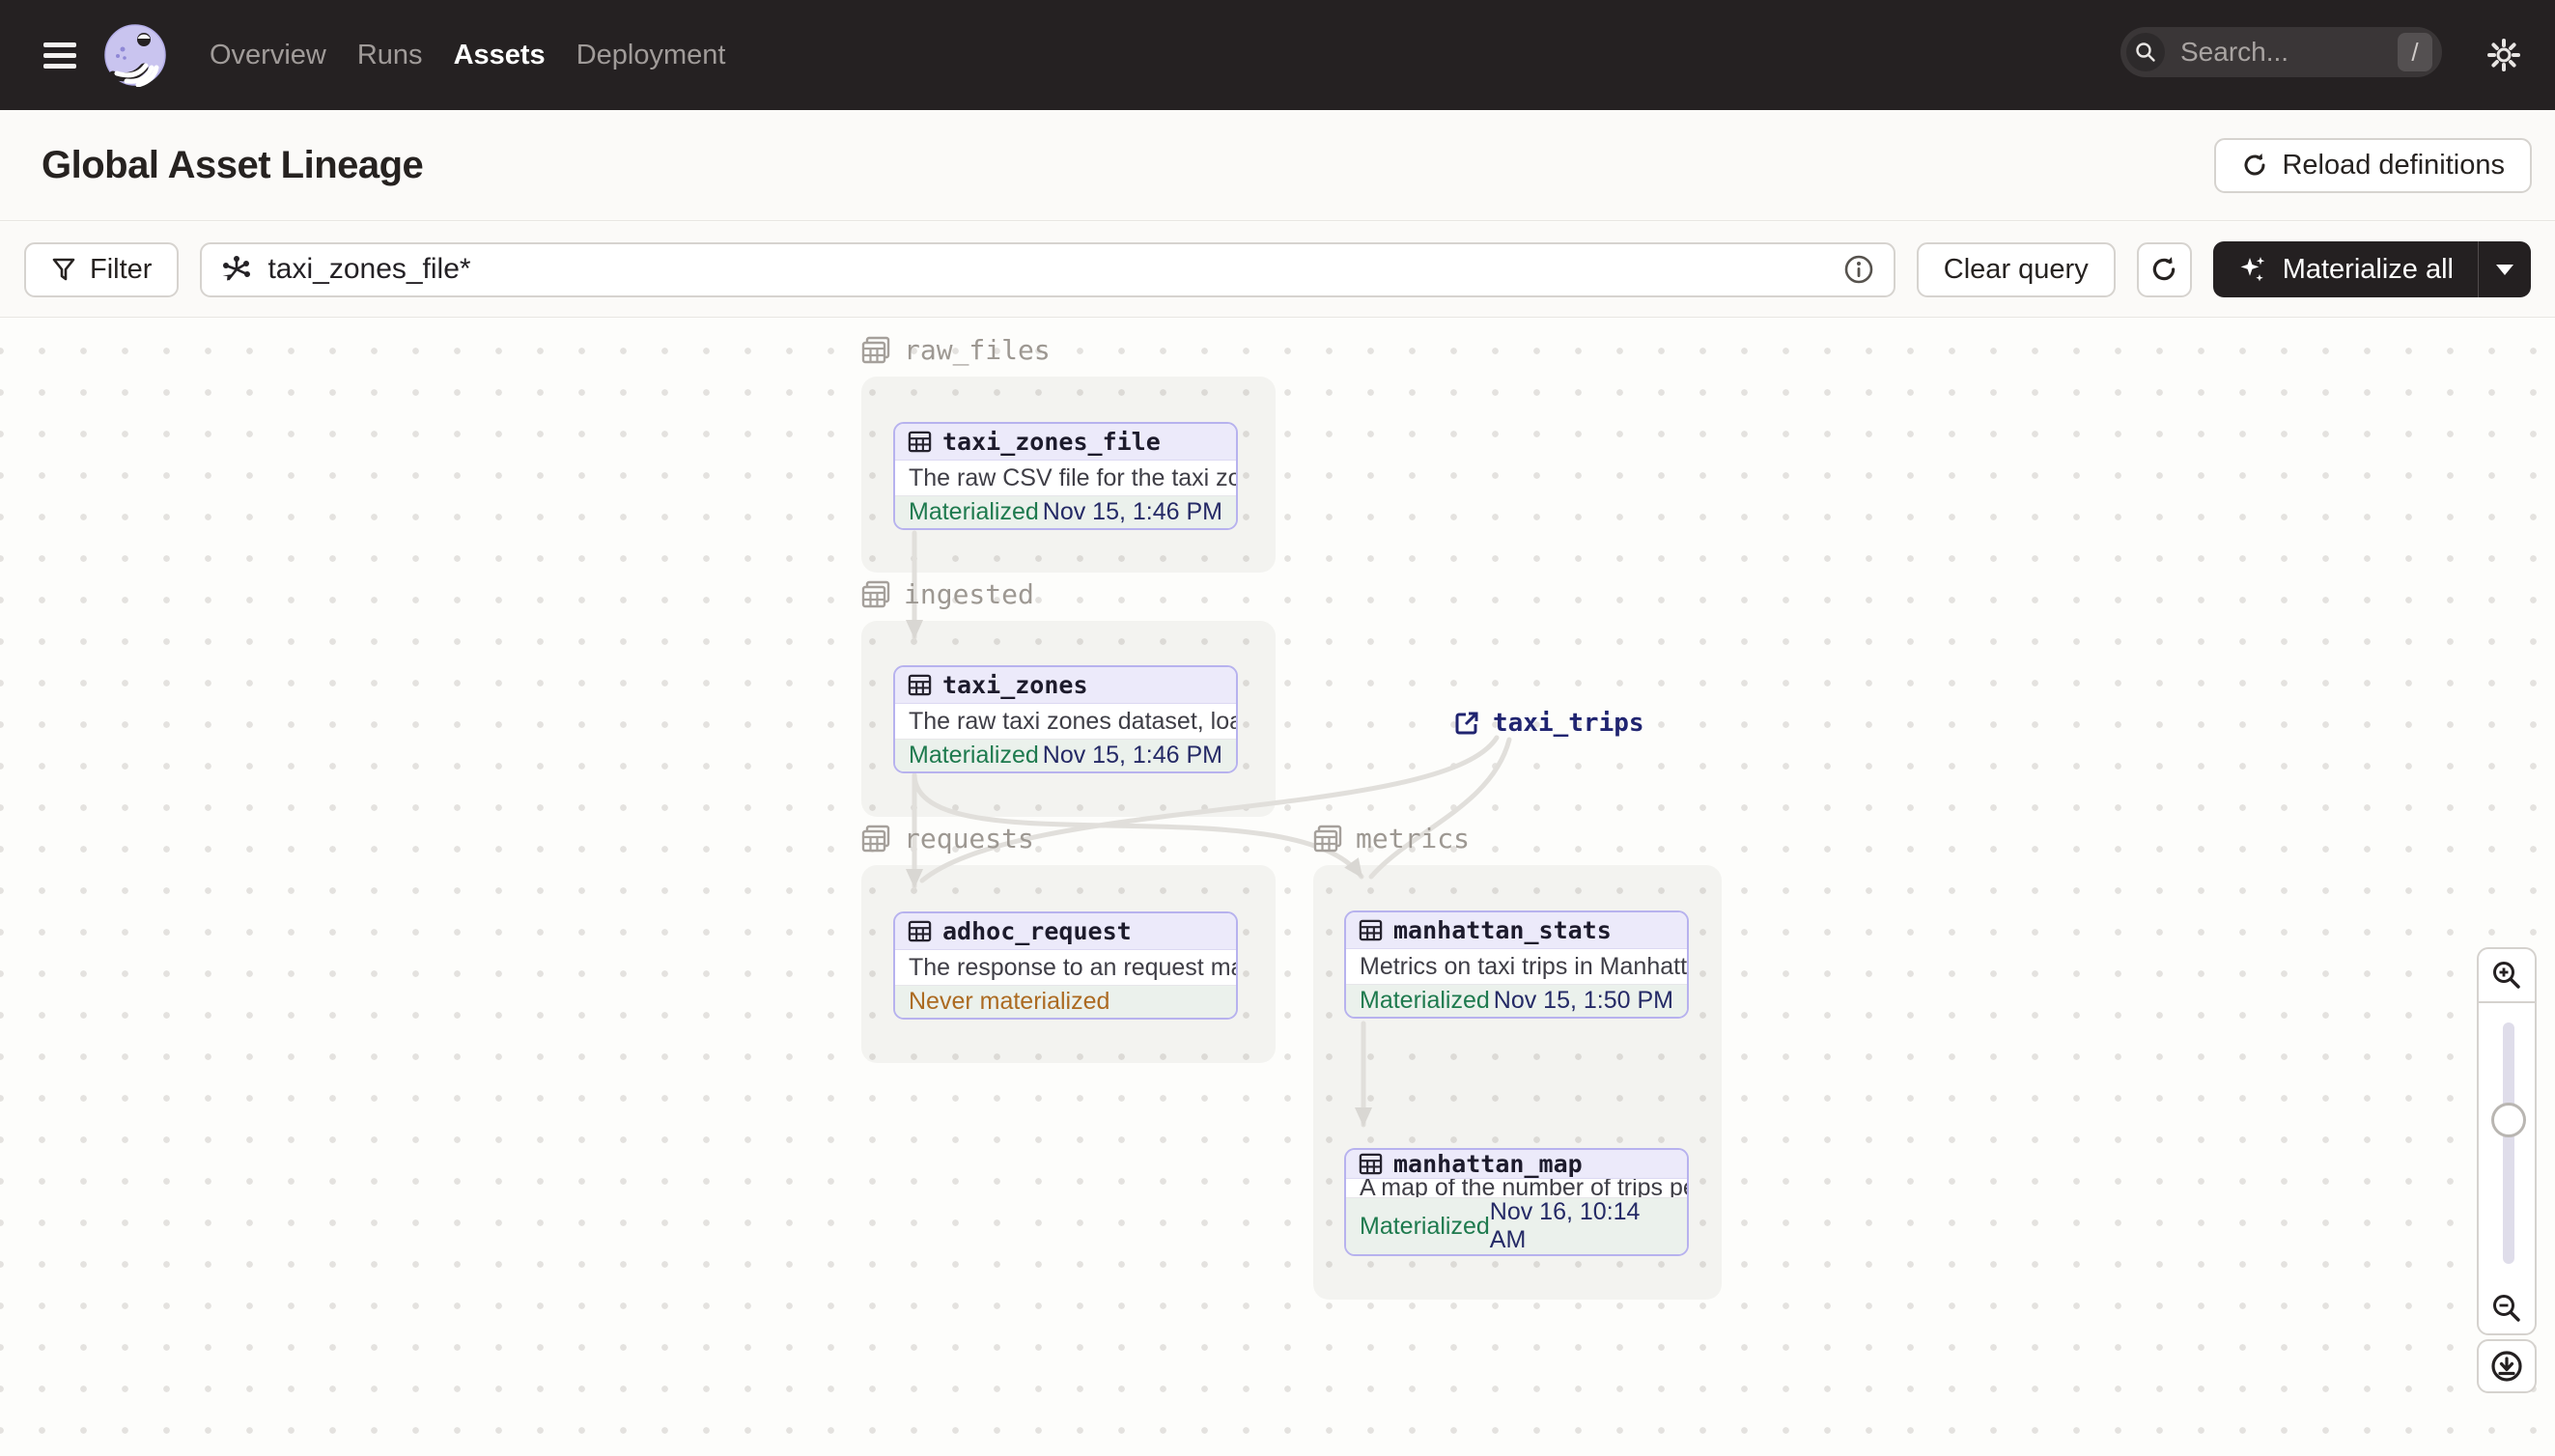  I want to click on external-link-icon, so click(1466, 724).